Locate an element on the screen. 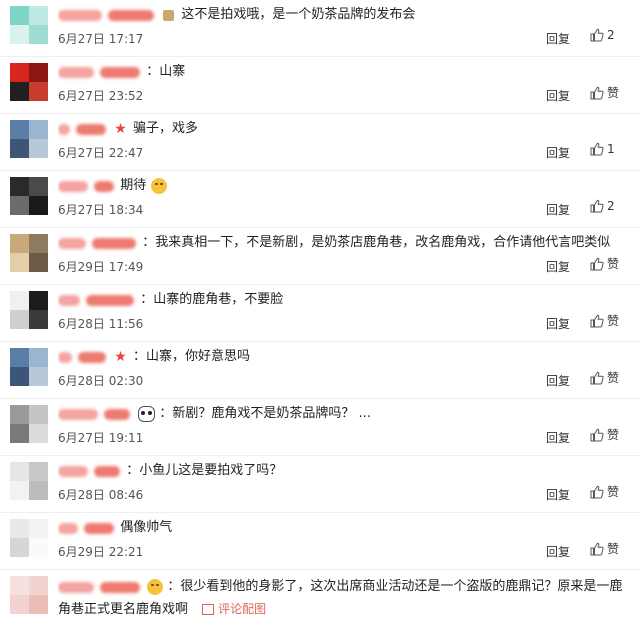 The width and height of the screenshot is (640, 632). comment-date: 6月27日 17:17 is located at coordinates (101, 39).